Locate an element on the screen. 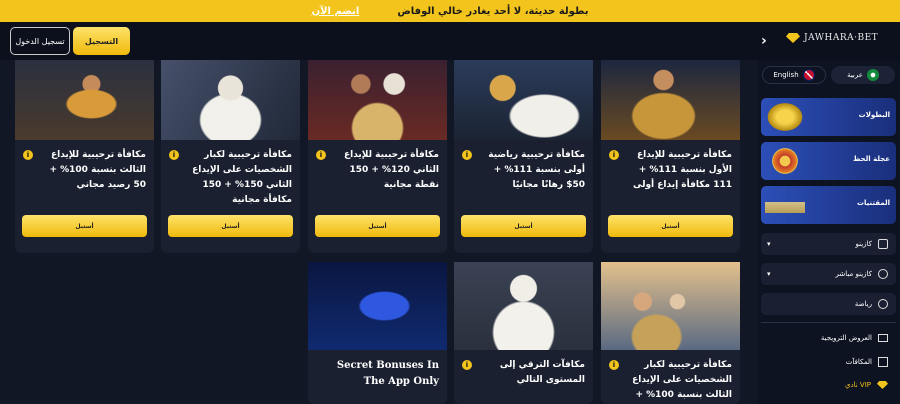 This screenshot has height=404, width=900. football-icon is located at coordinates (883, 304).